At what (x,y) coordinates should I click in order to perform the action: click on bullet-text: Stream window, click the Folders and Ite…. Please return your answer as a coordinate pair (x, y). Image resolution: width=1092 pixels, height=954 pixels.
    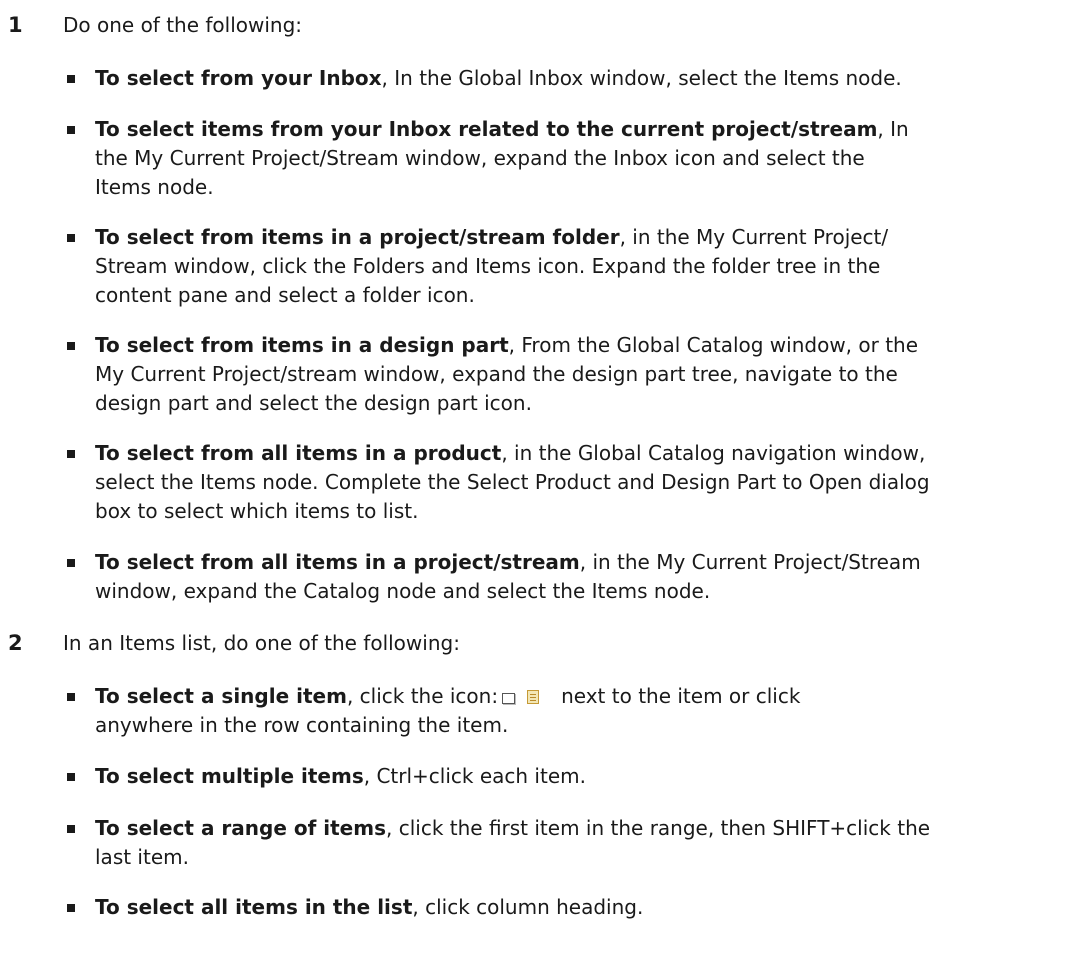
    Looking at the image, I should click on (488, 266).